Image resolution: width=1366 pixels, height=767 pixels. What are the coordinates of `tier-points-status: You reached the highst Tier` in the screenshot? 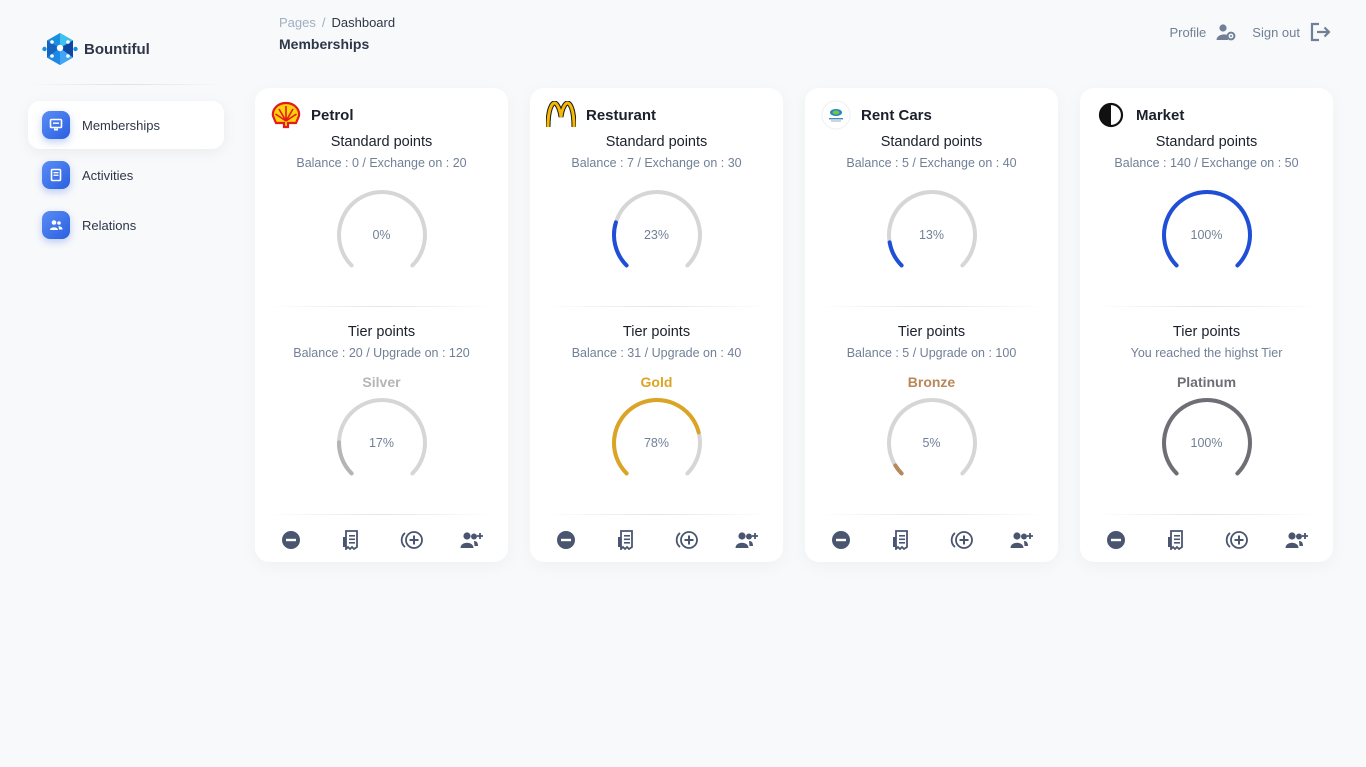 It's located at (1206, 353).